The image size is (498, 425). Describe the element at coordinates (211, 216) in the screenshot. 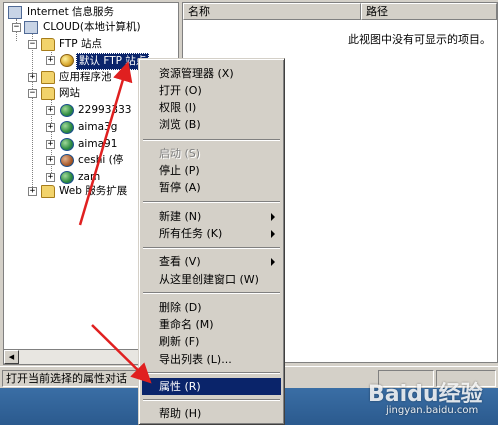

I see `menu-item-new: 新建 (N)` at that location.